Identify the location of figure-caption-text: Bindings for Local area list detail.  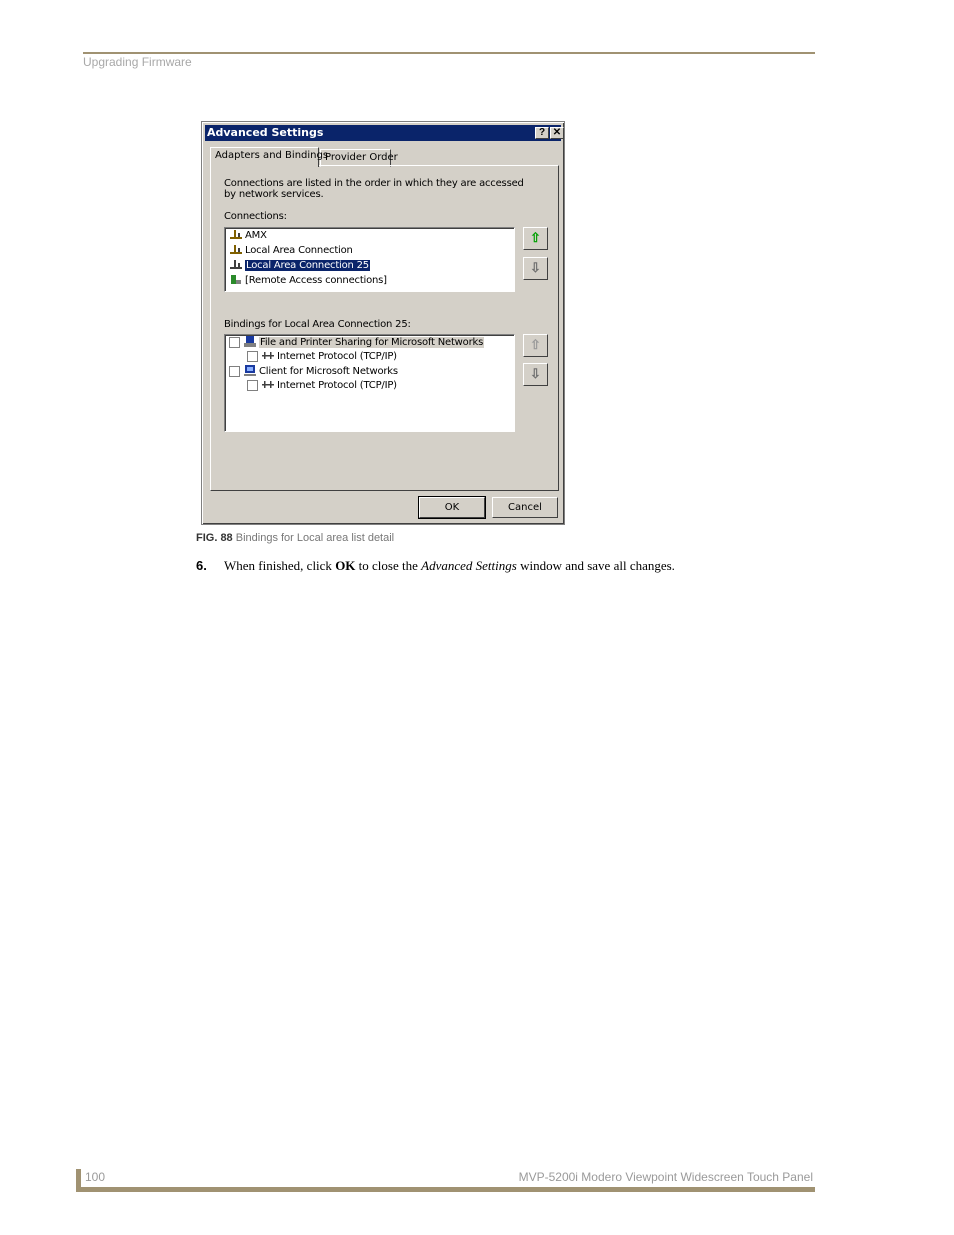
(315, 538).